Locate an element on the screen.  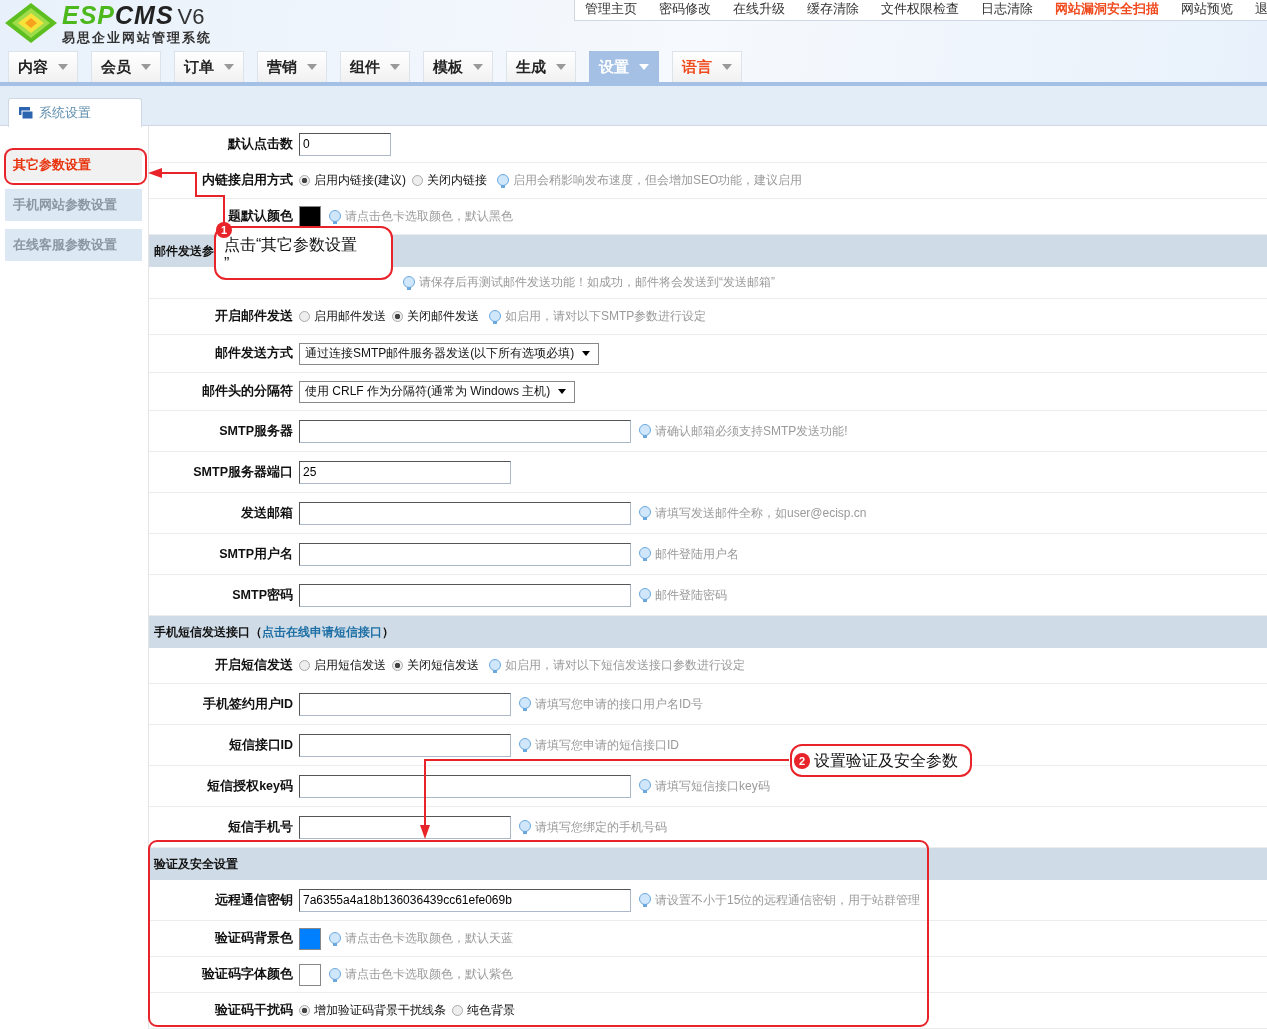
menu-tab: 生成 is located at coordinates (541, 66).